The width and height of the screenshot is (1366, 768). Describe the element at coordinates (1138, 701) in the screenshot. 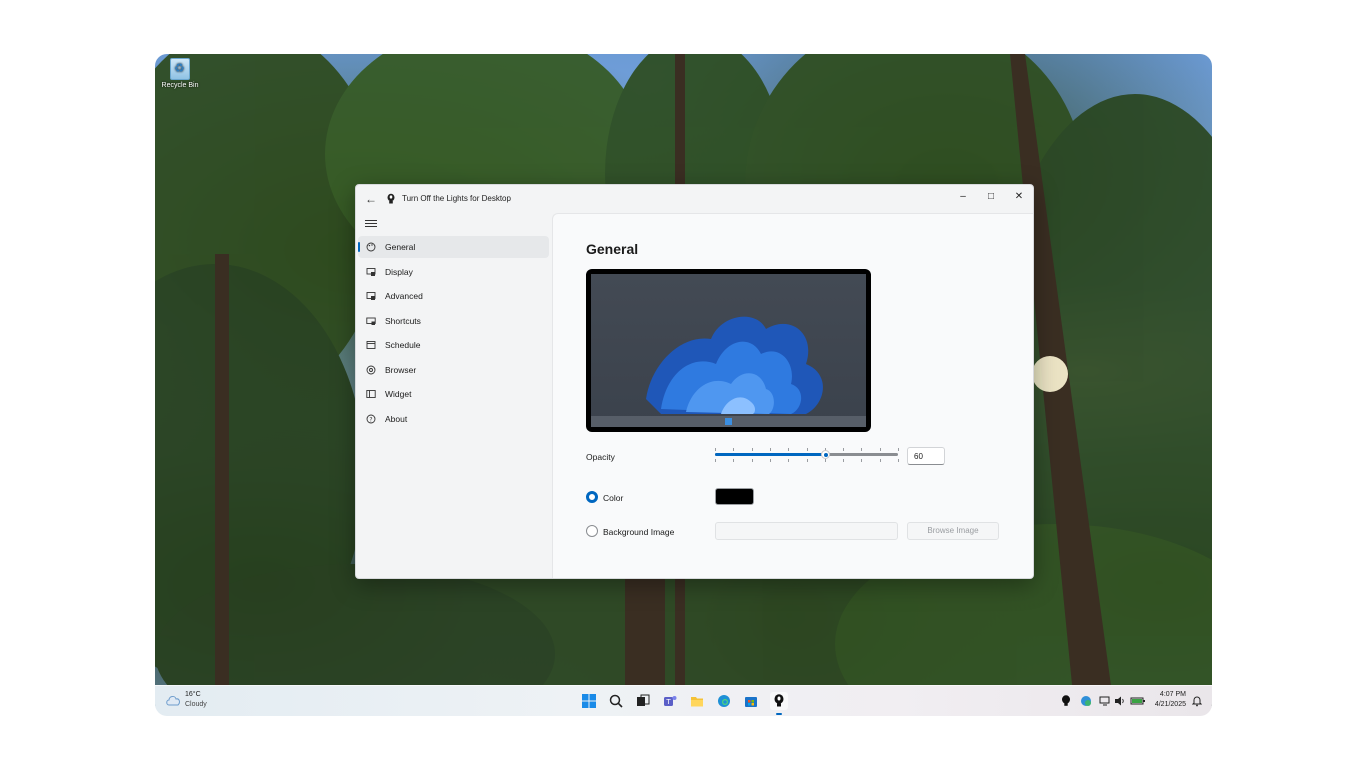

I see `battery-icon` at that location.